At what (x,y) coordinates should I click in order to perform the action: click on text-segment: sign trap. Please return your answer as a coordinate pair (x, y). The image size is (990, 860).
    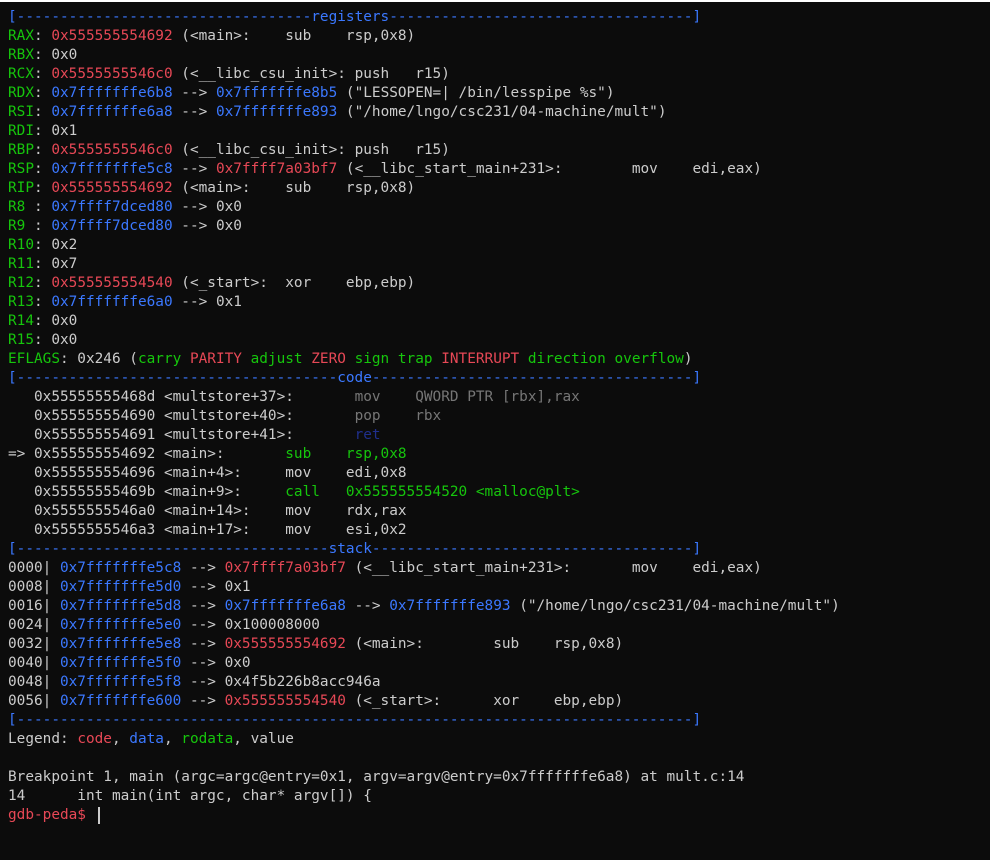
    Looking at the image, I should click on (393, 359).